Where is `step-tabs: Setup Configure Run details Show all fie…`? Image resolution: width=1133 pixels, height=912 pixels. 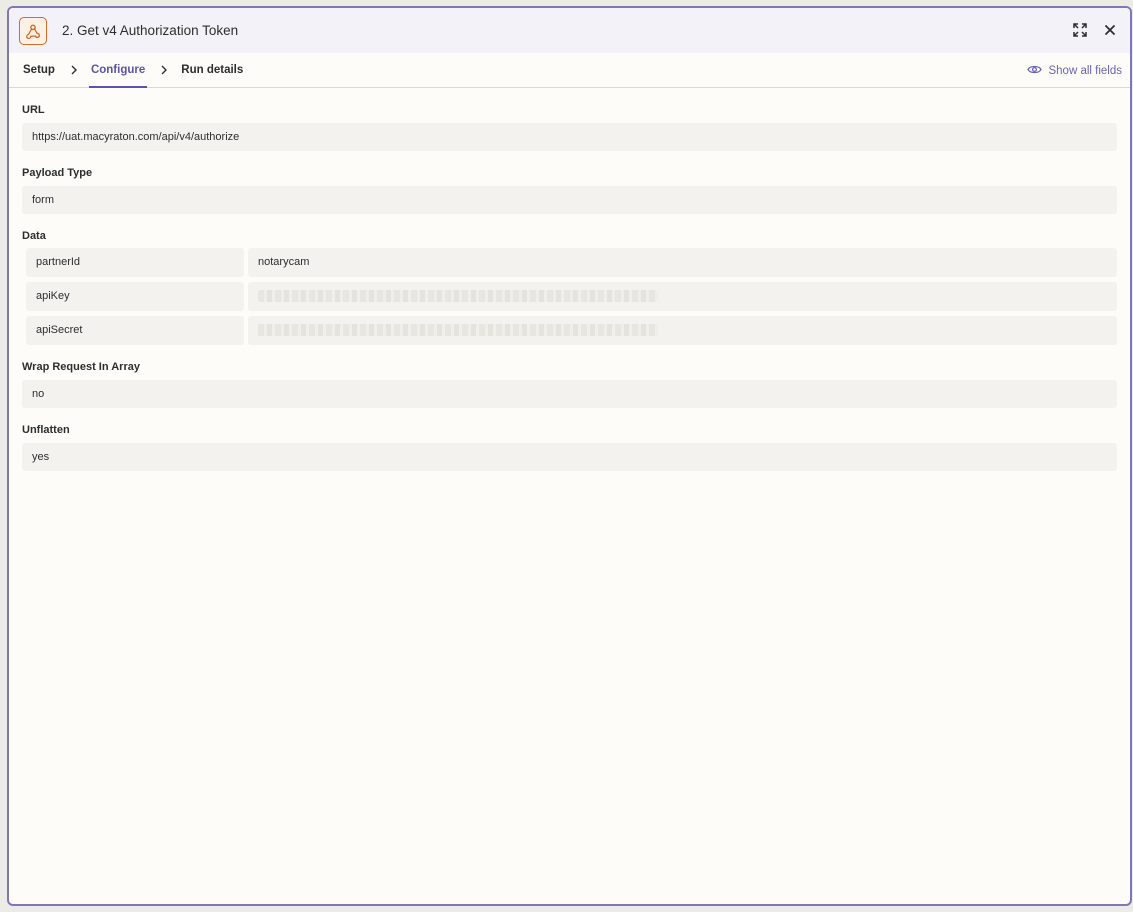 step-tabs: Setup Configure Run details Show all fie… is located at coordinates (569, 70).